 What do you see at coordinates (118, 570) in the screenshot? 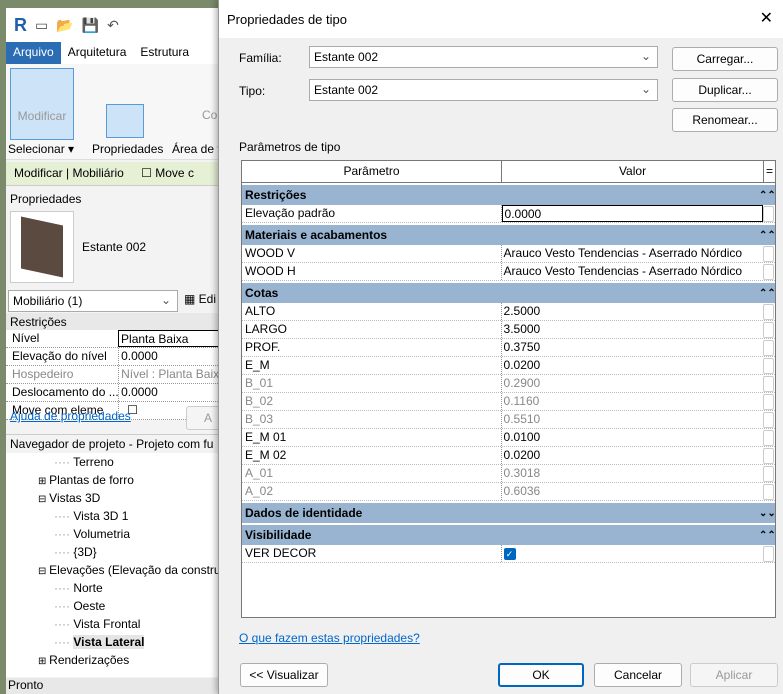
I see `tree-item: ⊟ Elevações (Elevação da constru` at bounding box center [118, 570].